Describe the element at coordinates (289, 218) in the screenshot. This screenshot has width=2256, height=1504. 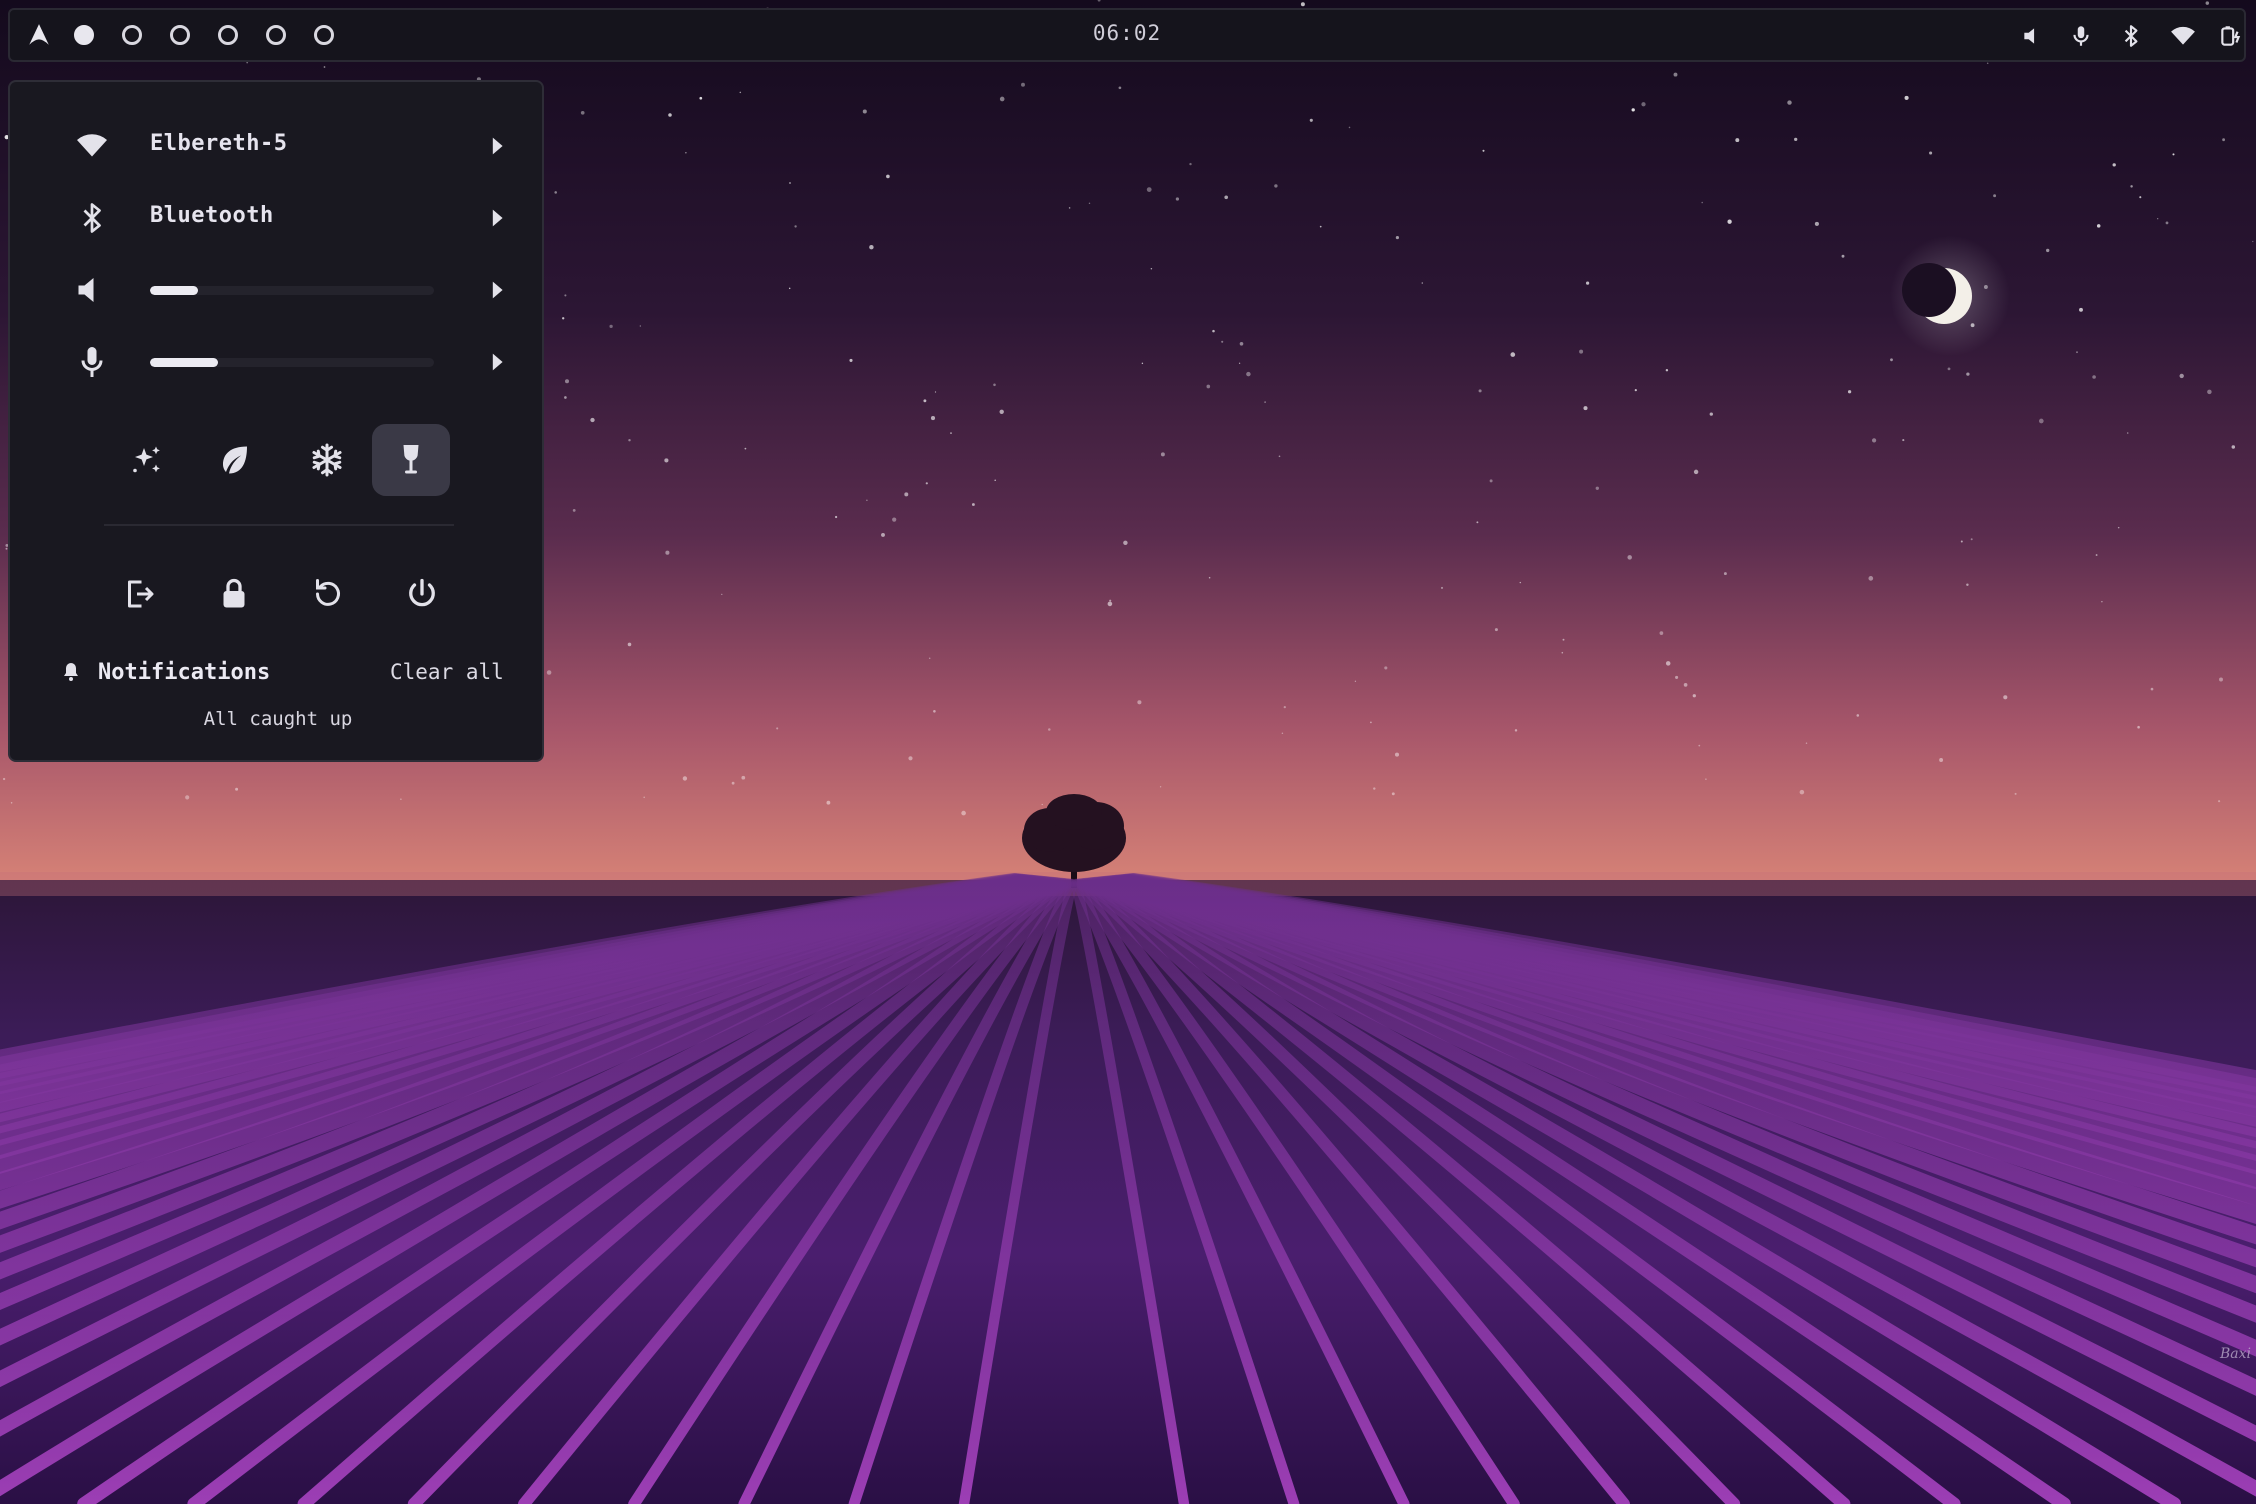
I see `bluetooth-row: Bluetooth` at that location.